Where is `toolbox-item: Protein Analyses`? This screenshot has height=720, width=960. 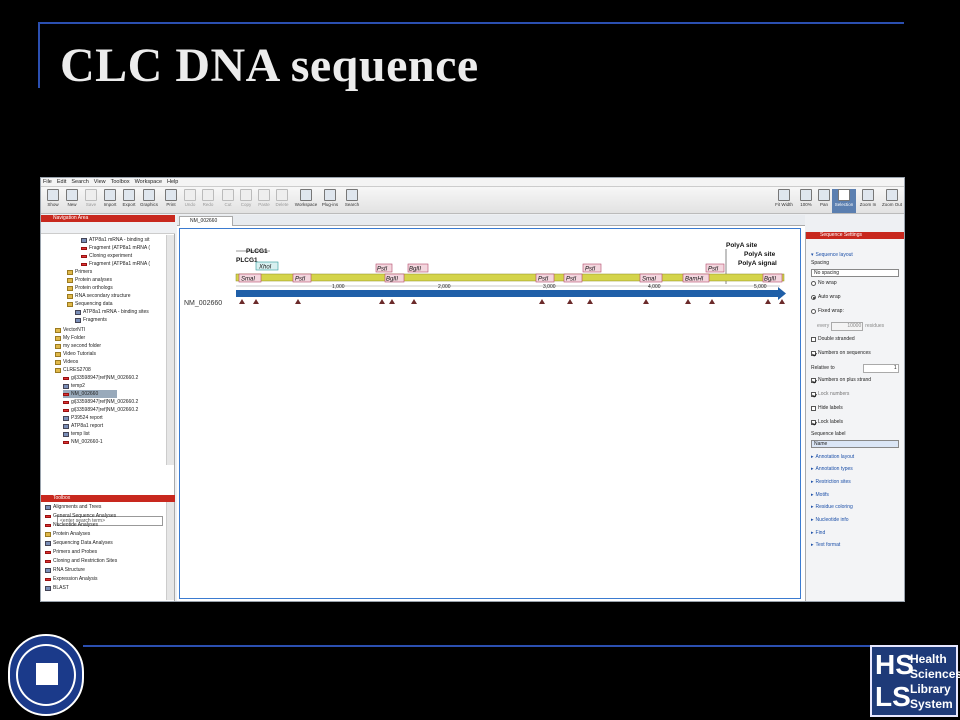 toolbox-item: Protein Analyses is located at coordinates (67, 534).